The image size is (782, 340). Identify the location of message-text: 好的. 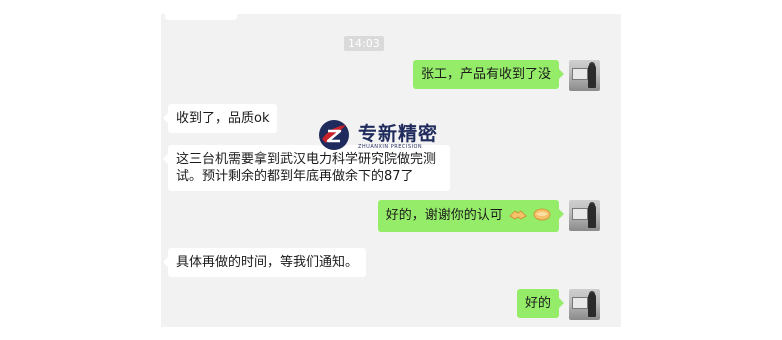
(537, 303).